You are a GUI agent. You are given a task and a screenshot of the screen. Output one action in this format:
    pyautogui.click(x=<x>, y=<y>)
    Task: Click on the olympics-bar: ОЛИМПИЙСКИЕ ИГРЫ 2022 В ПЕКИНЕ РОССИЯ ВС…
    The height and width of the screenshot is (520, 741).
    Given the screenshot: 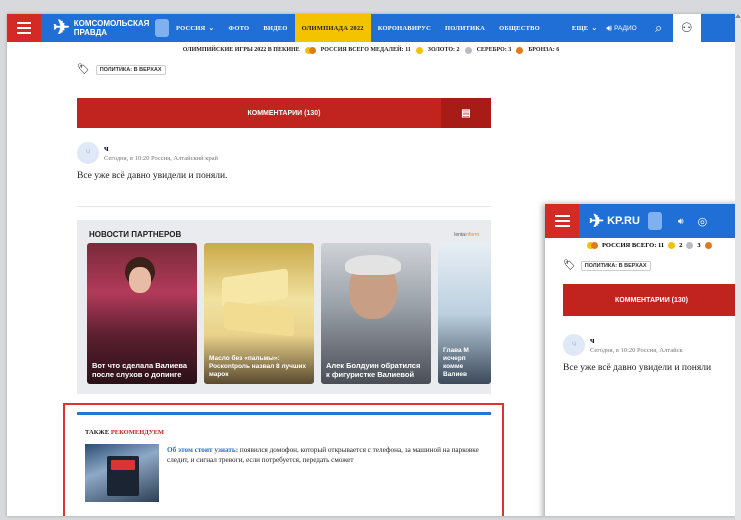 What is the action you would take?
    pyautogui.click(x=371, y=50)
    